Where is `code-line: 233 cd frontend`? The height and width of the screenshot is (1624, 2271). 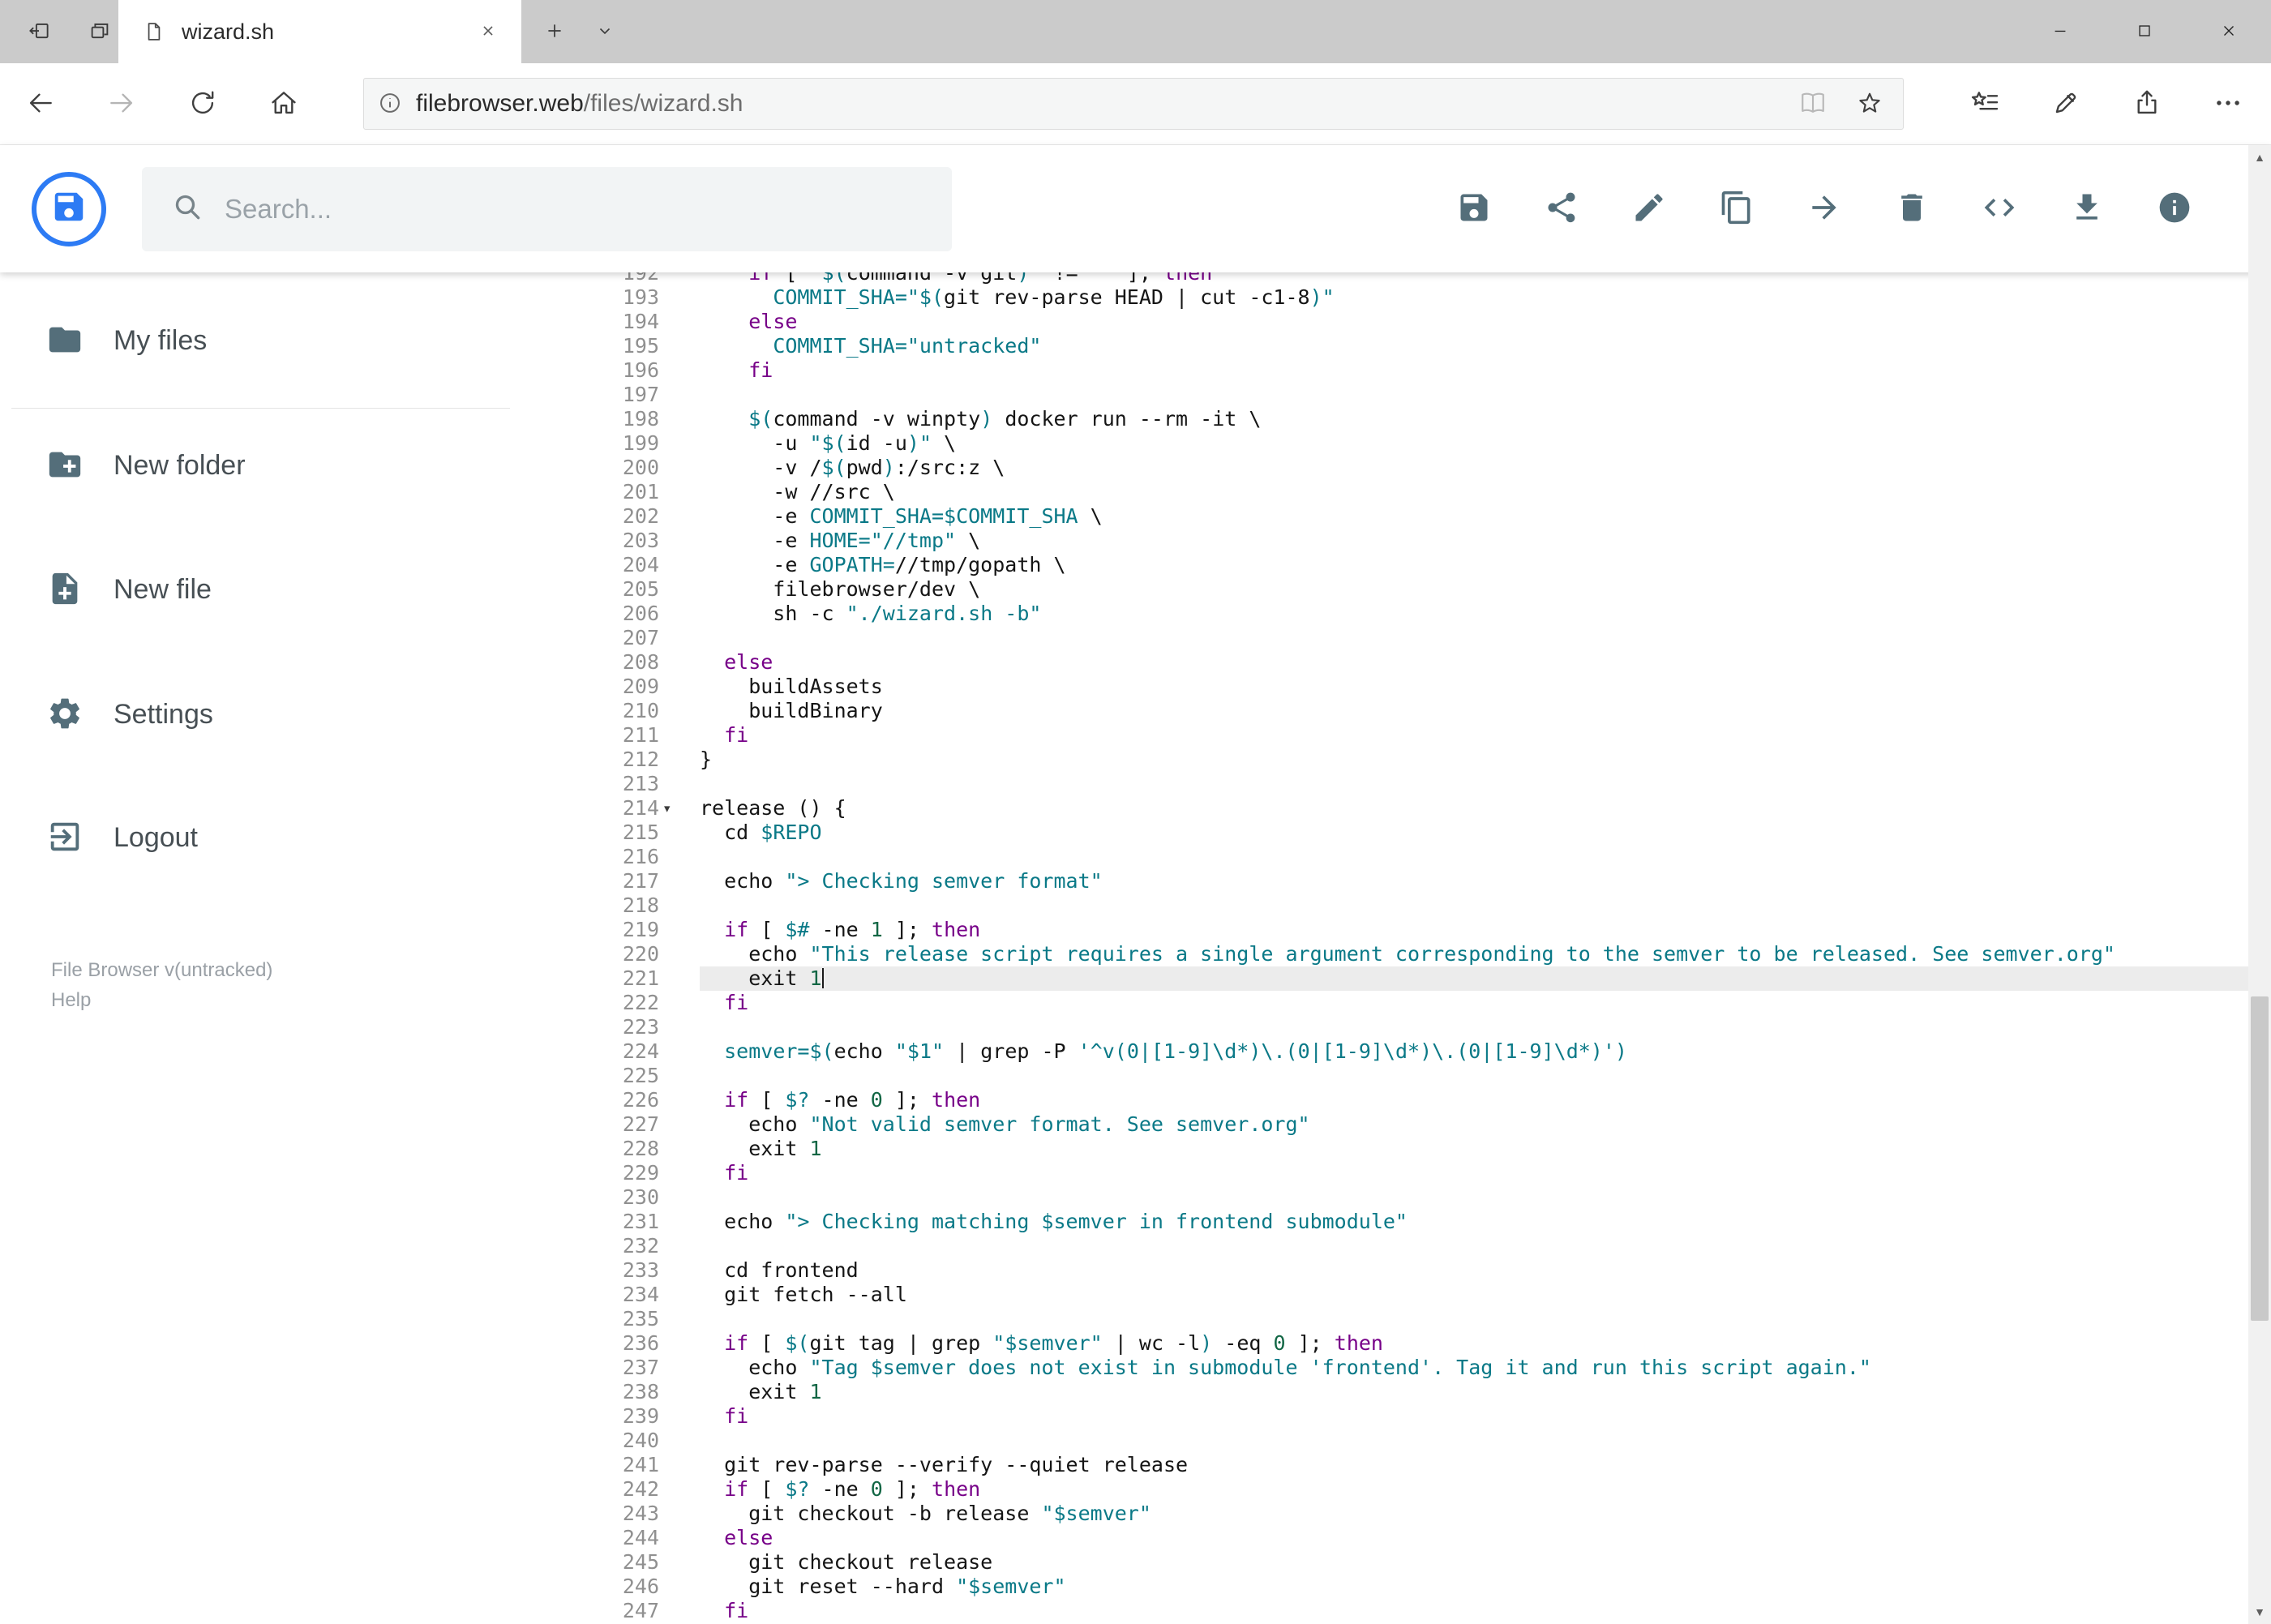 code-line: 233 cd frontend is located at coordinates (1397, 1271).